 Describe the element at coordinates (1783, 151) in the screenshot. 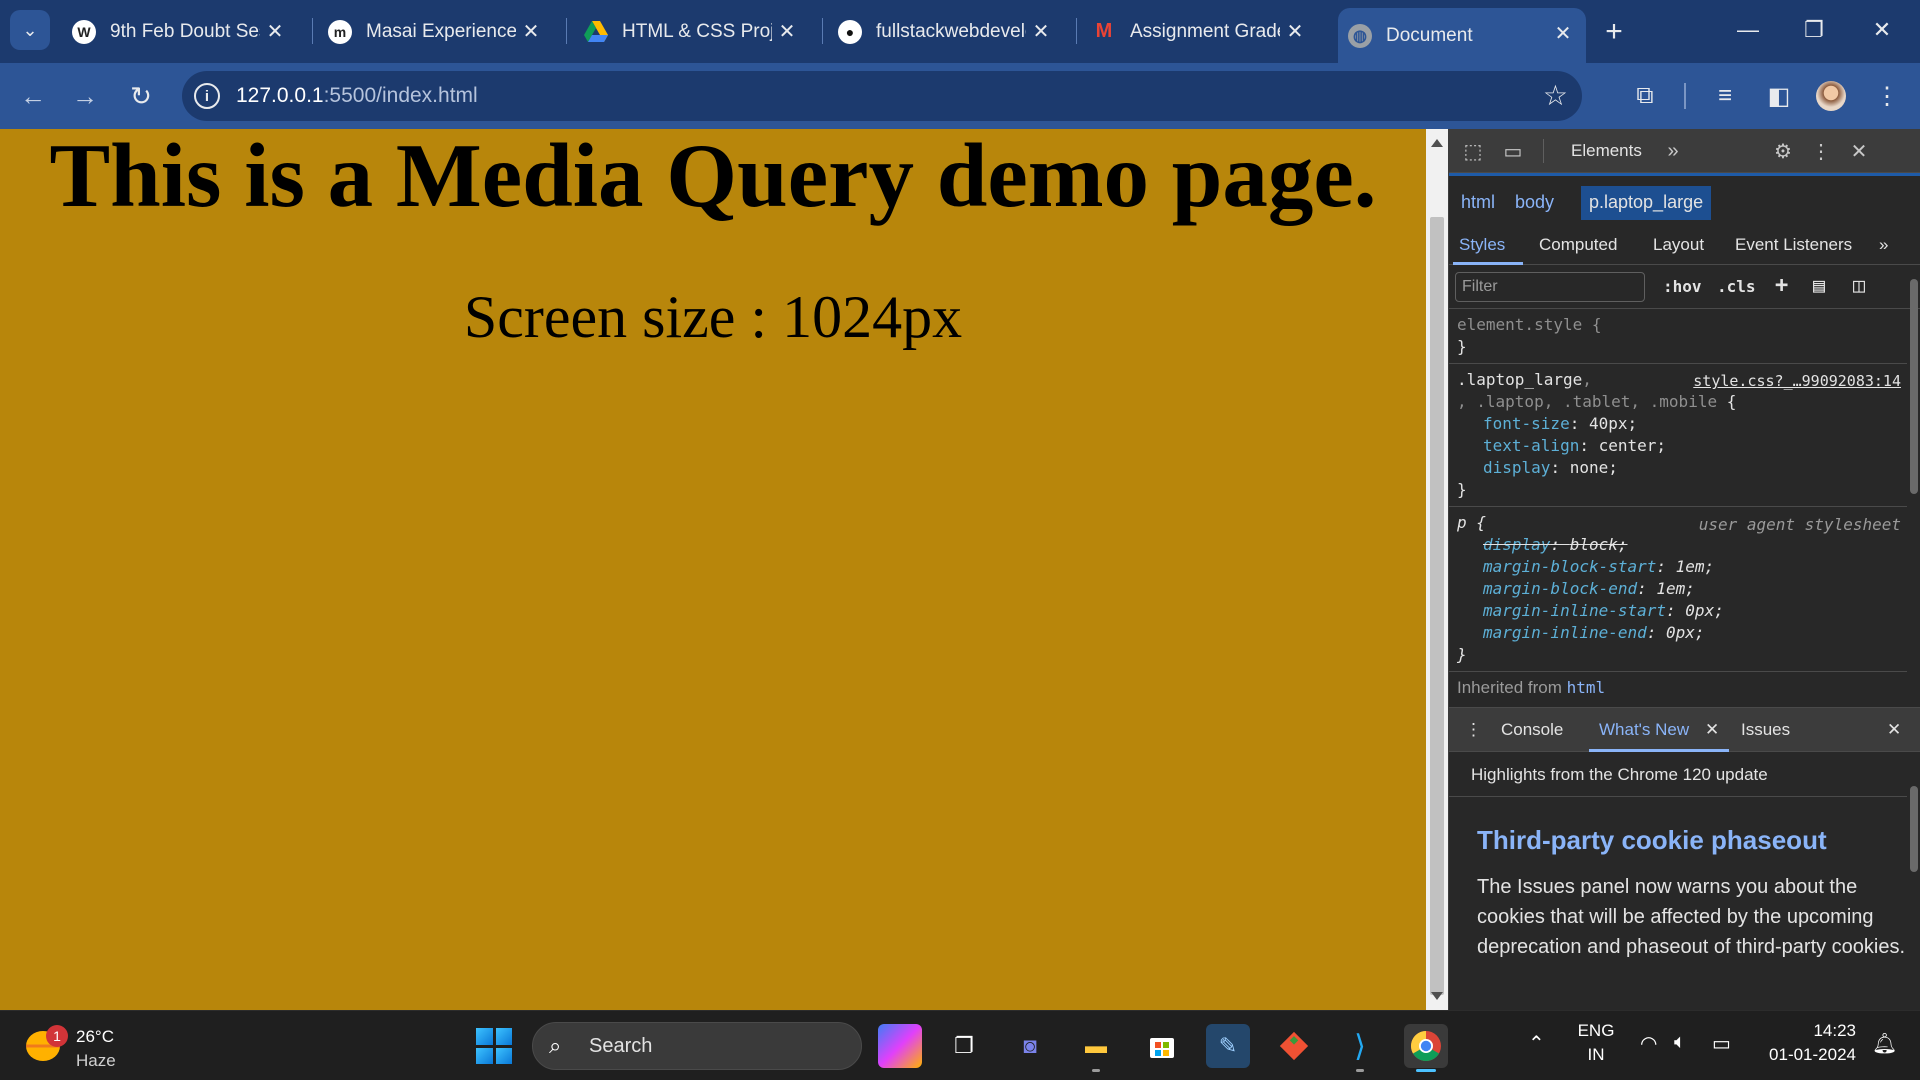

I see `gear-icon: ⚙` at that location.